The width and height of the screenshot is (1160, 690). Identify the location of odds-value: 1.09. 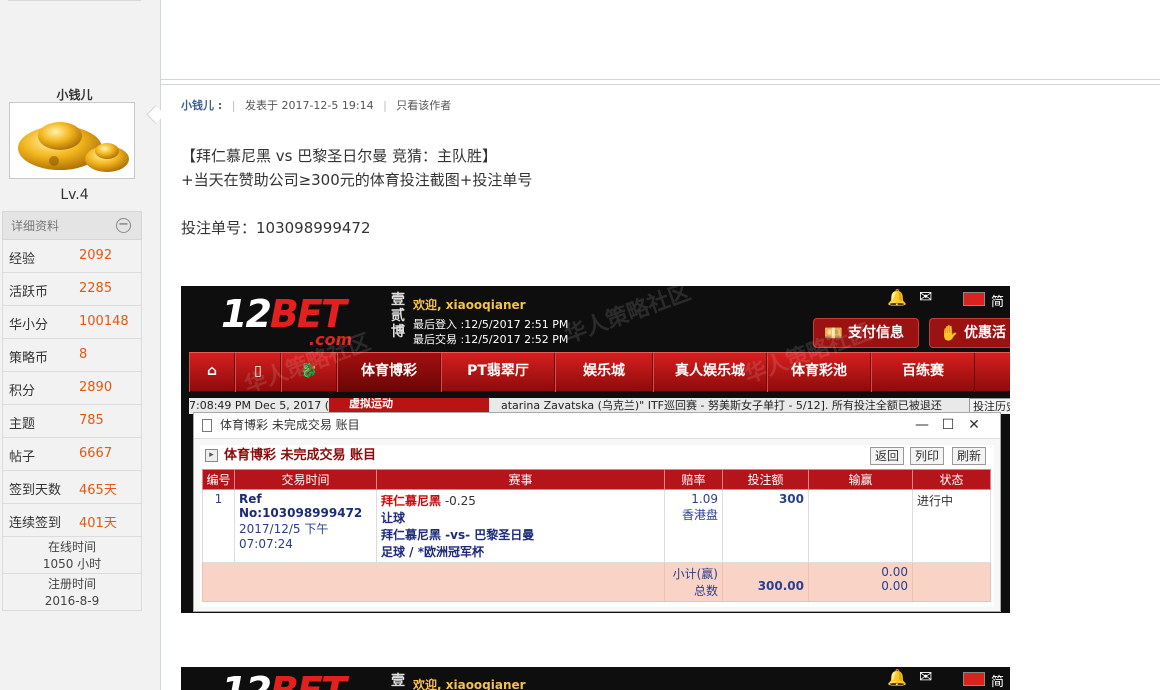
(704, 499).